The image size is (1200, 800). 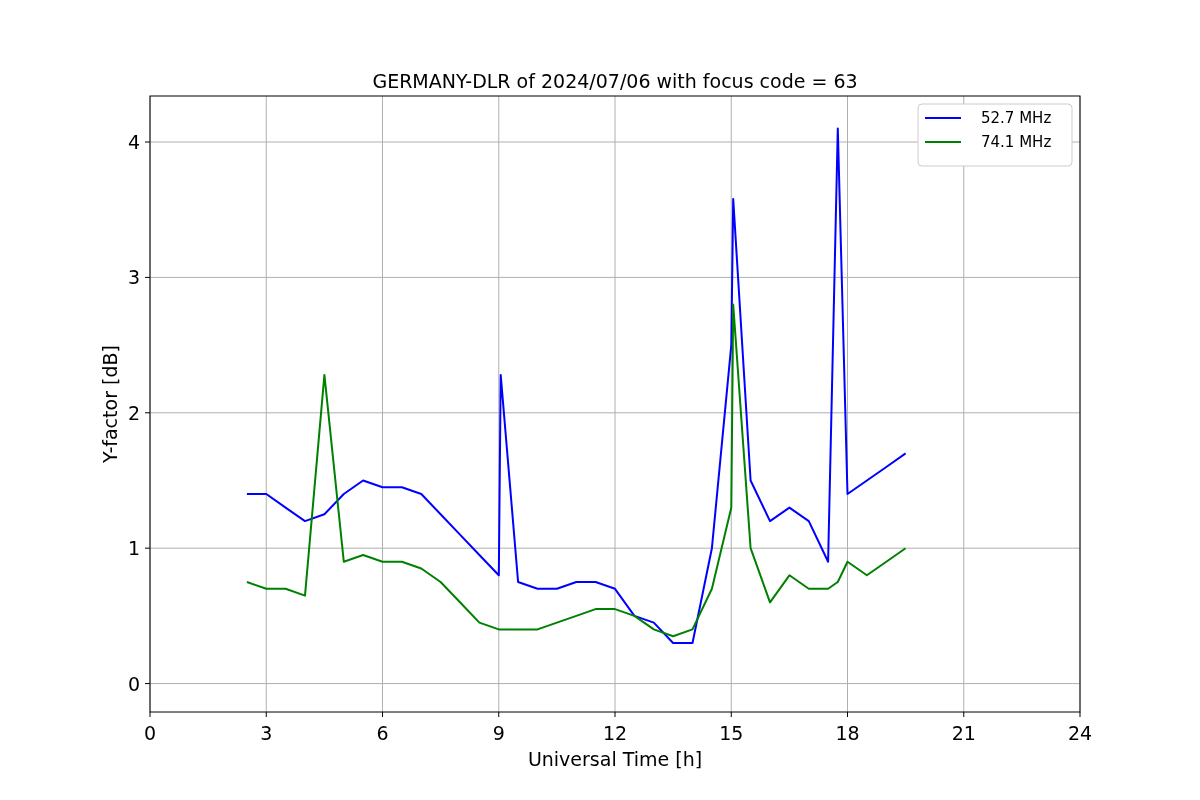 What do you see at coordinates (963, 733) in the screenshot?
I see `x-tick-label: 21` at bounding box center [963, 733].